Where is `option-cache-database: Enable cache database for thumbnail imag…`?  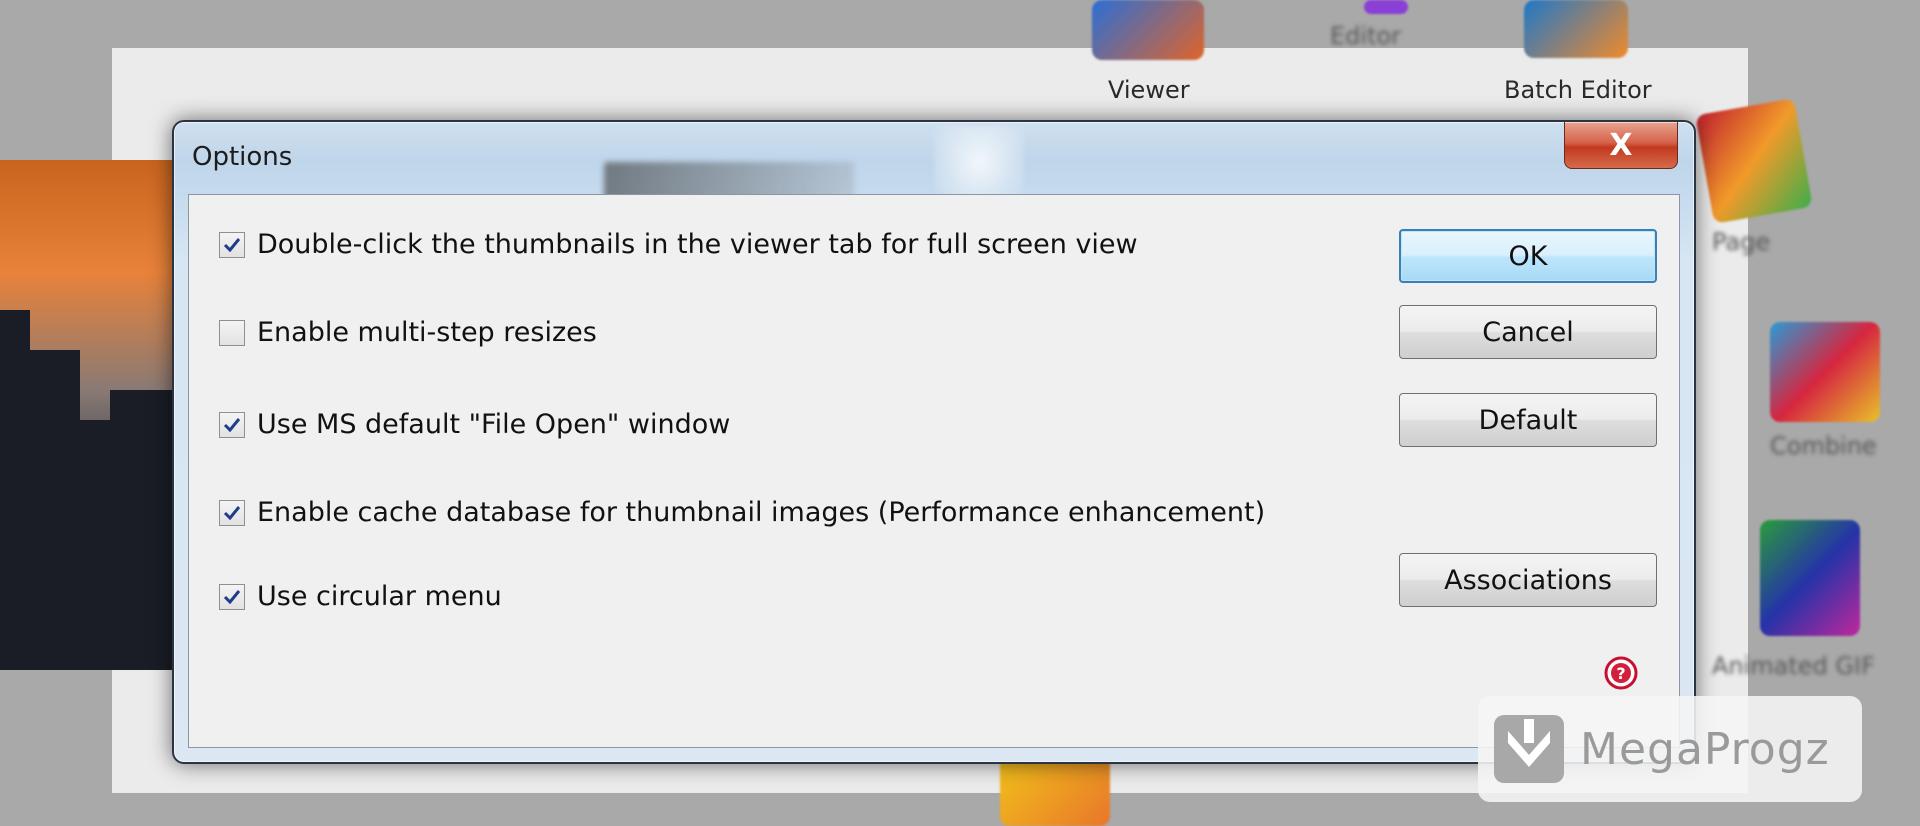
option-cache-database: Enable cache database for thumbnail imag… is located at coordinates (742, 512).